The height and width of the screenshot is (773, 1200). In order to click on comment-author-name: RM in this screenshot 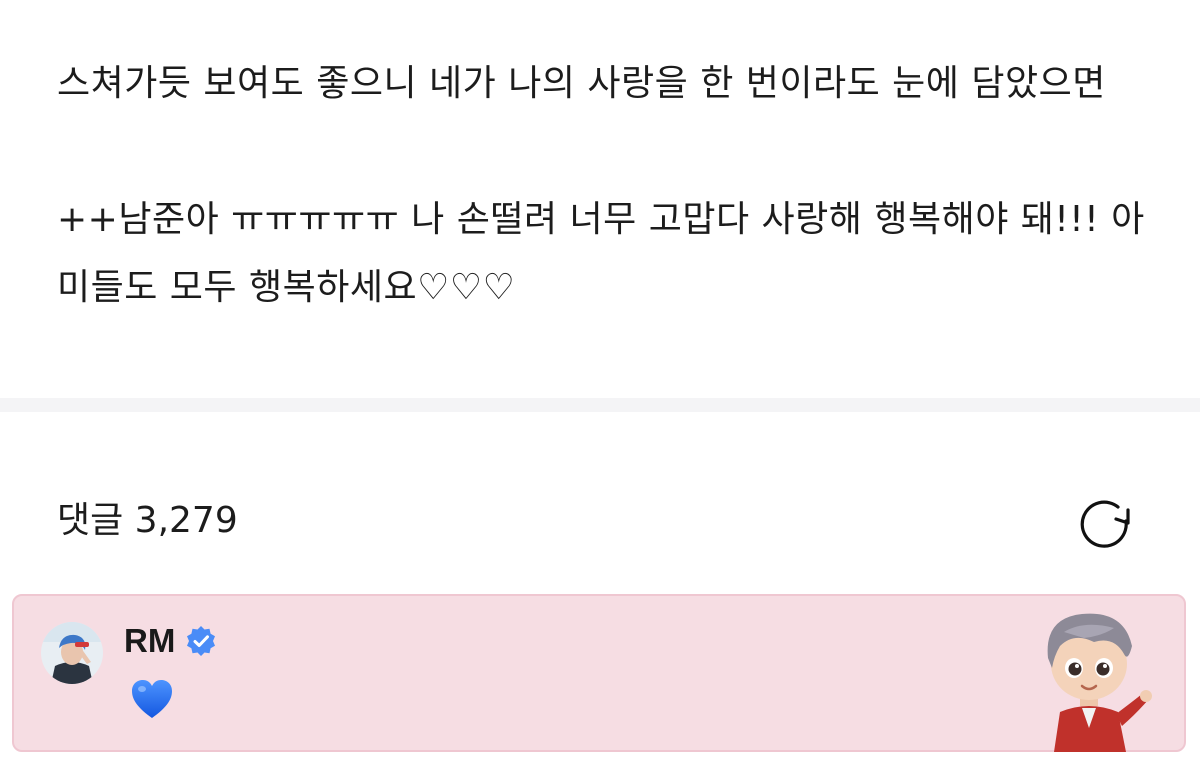, I will do `click(149, 641)`.